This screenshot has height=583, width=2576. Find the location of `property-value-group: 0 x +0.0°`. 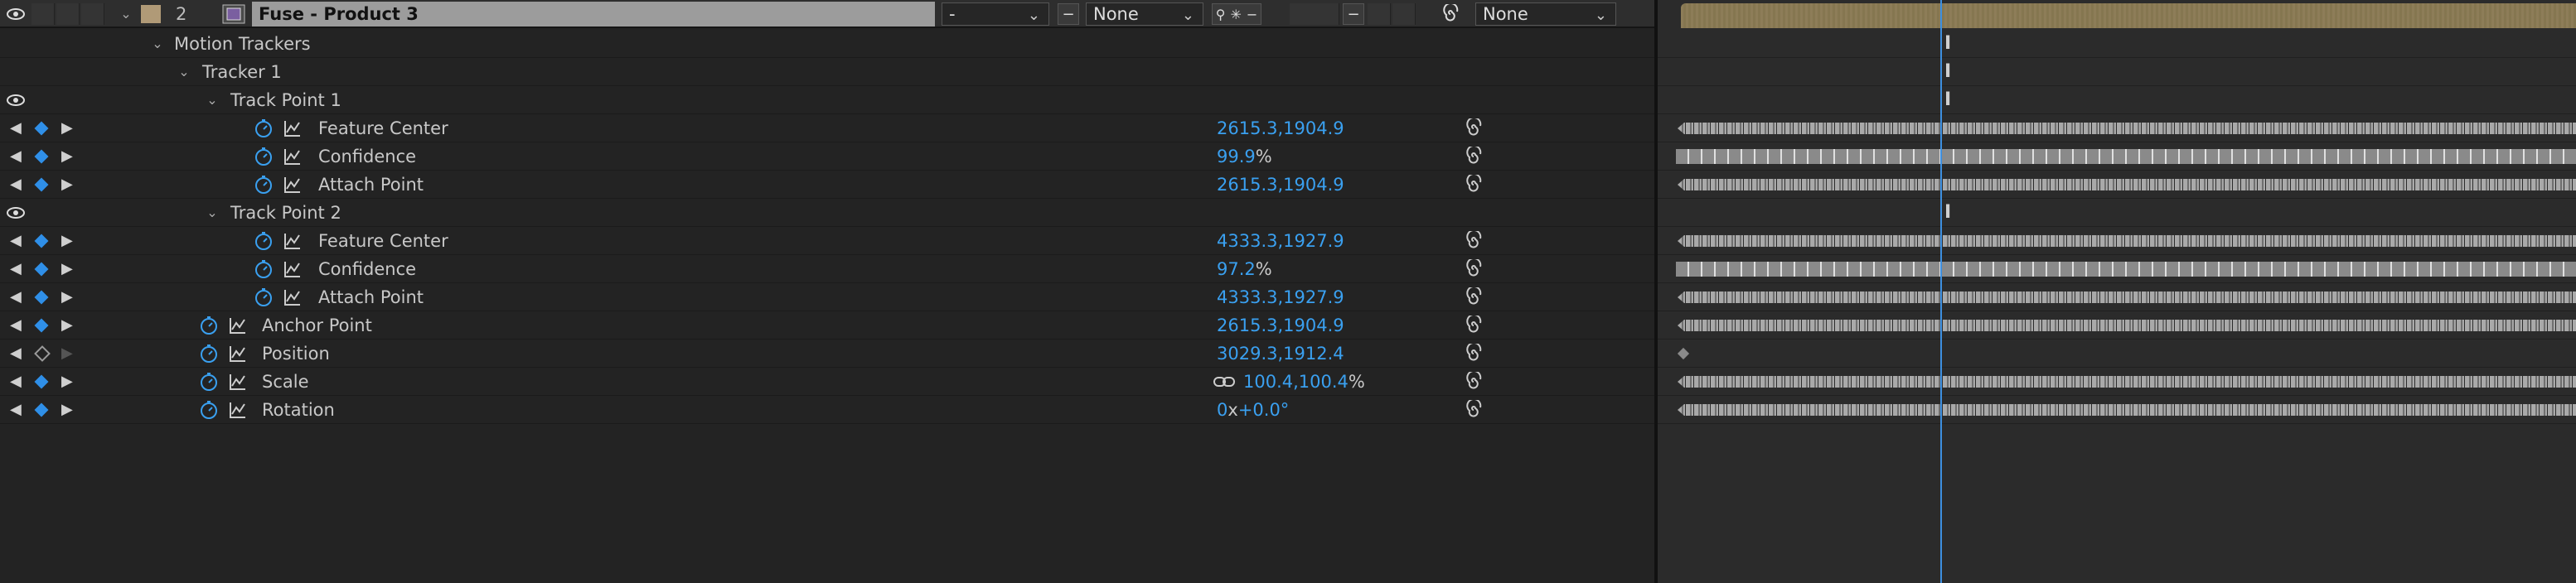

property-value-group: 0 x +0.0° is located at coordinates (1253, 409).